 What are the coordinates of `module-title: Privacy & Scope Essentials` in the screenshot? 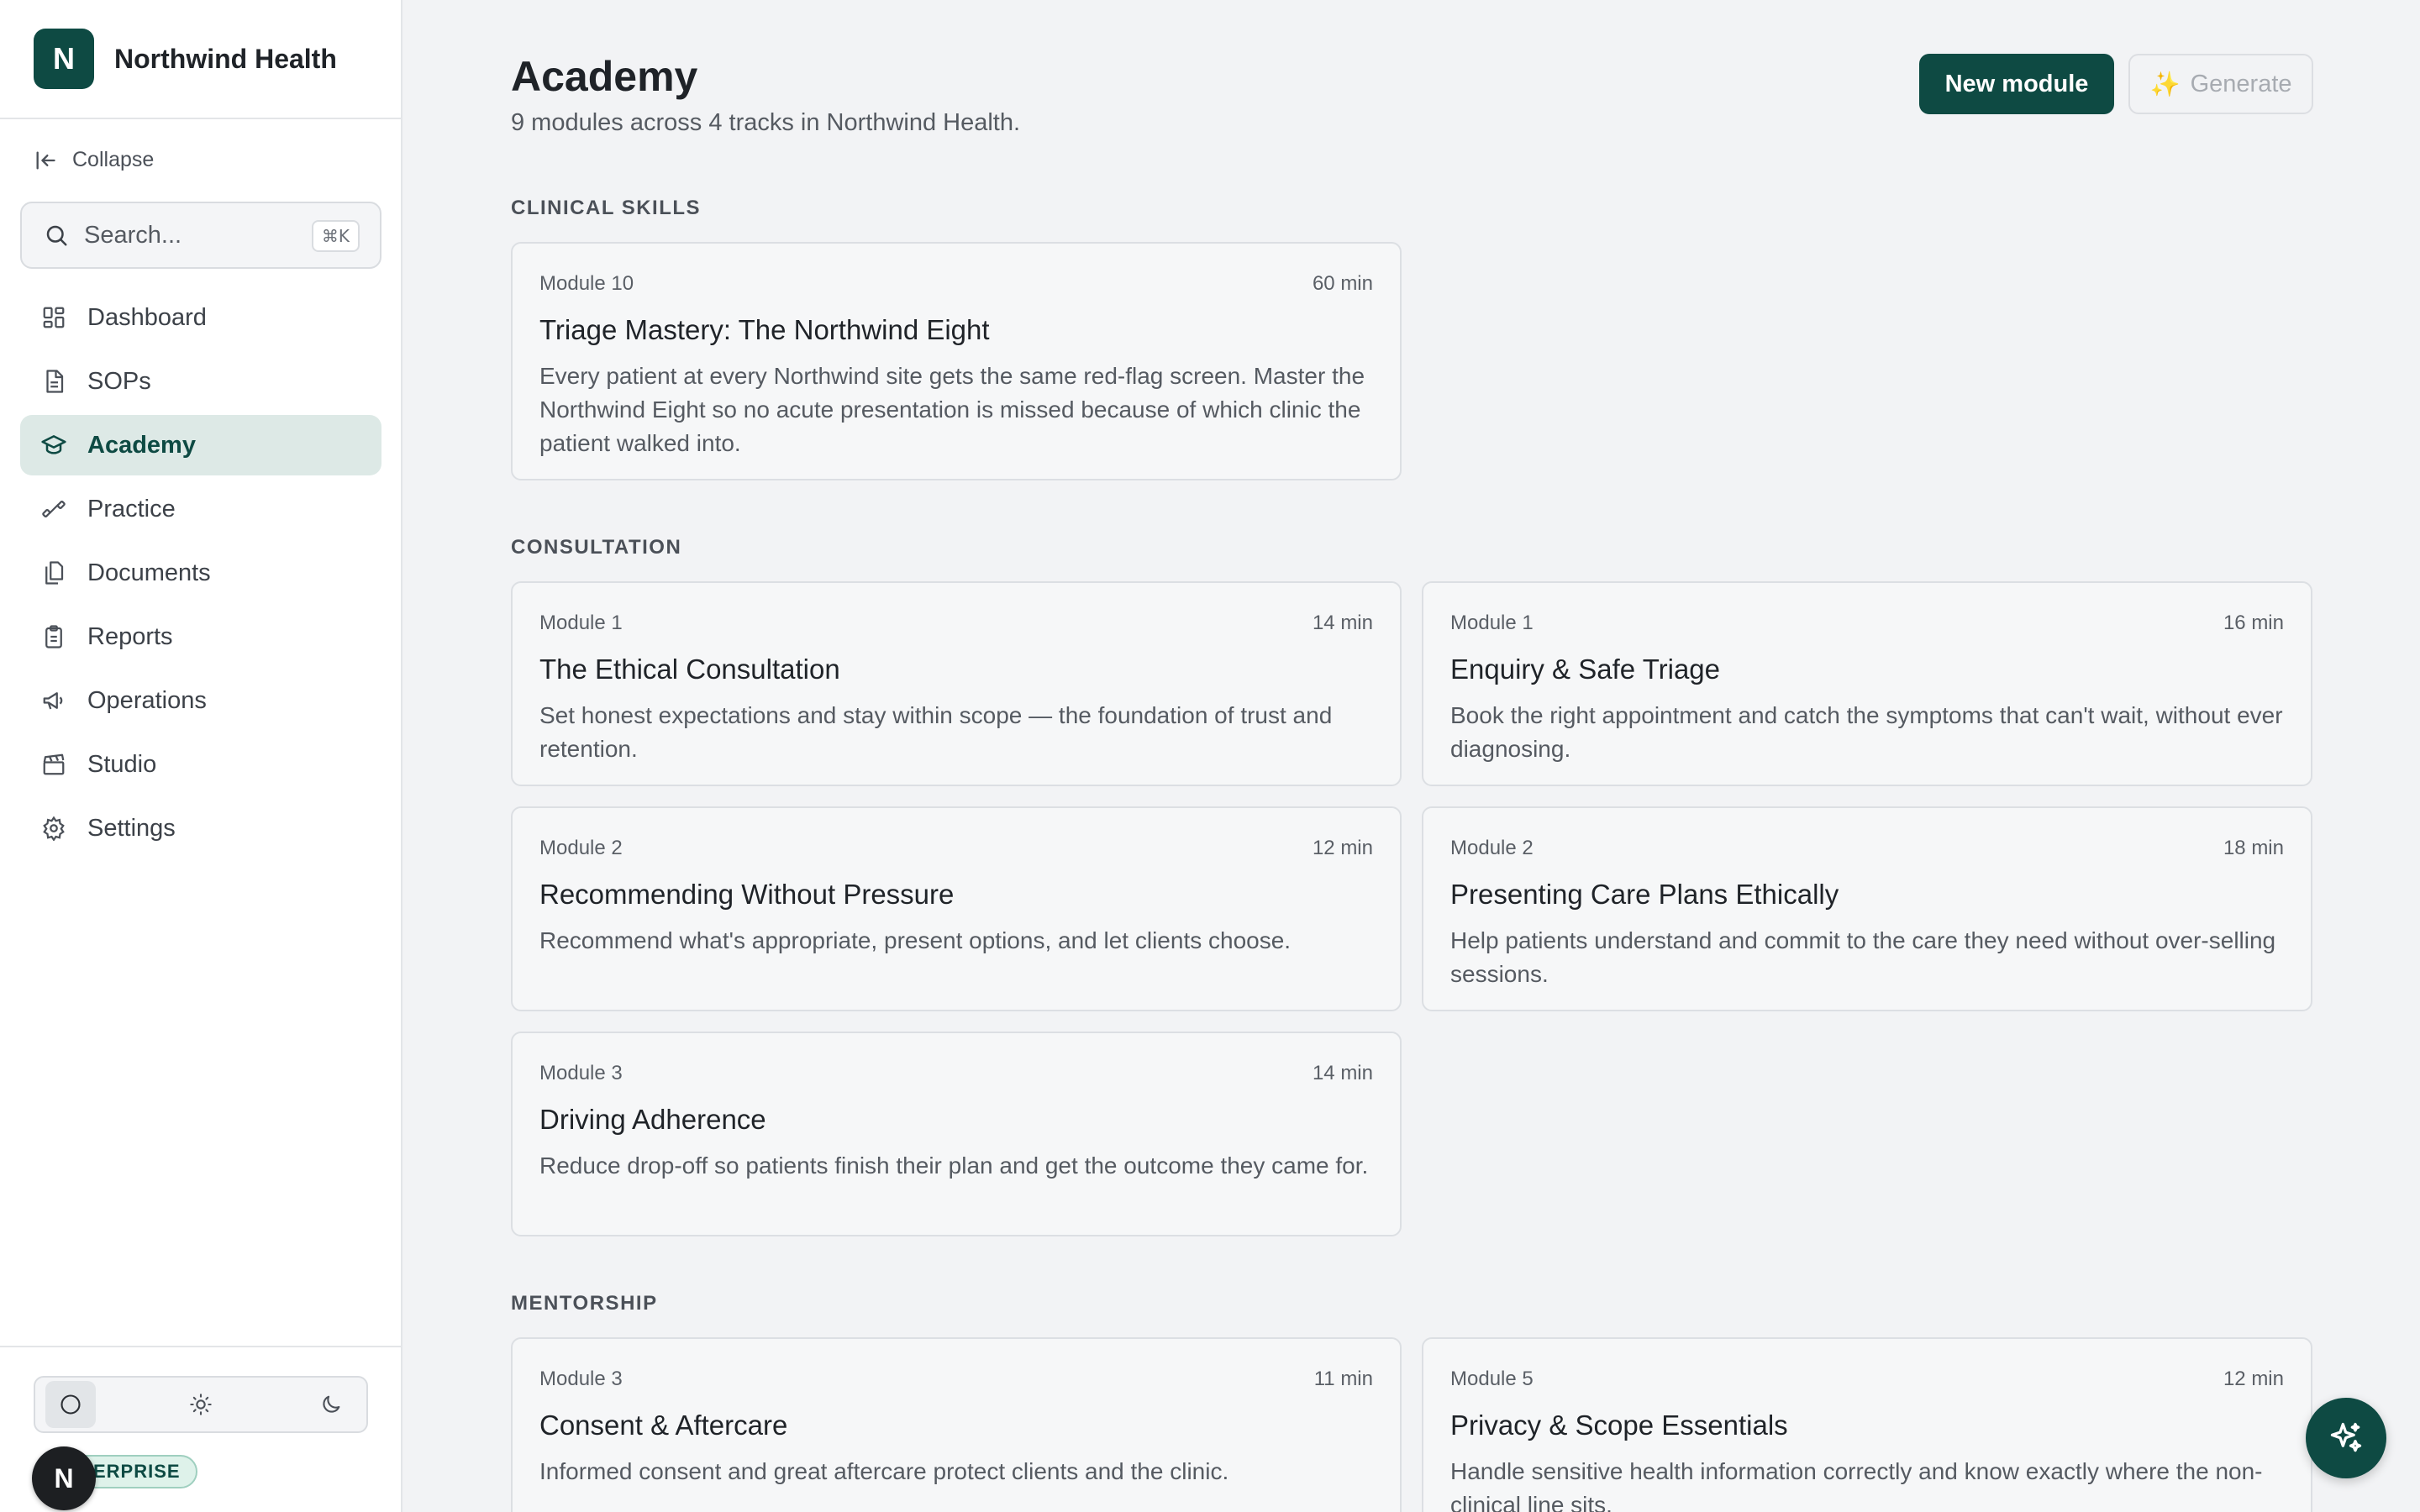 It's located at (1619, 1425).